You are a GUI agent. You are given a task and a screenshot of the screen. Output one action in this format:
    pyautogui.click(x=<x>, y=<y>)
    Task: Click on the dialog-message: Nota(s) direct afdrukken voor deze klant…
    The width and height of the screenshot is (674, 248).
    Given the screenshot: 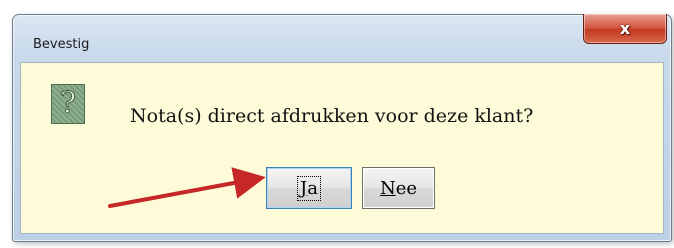 What is the action you would take?
    pyautogui.click(x=332, y=116)
    